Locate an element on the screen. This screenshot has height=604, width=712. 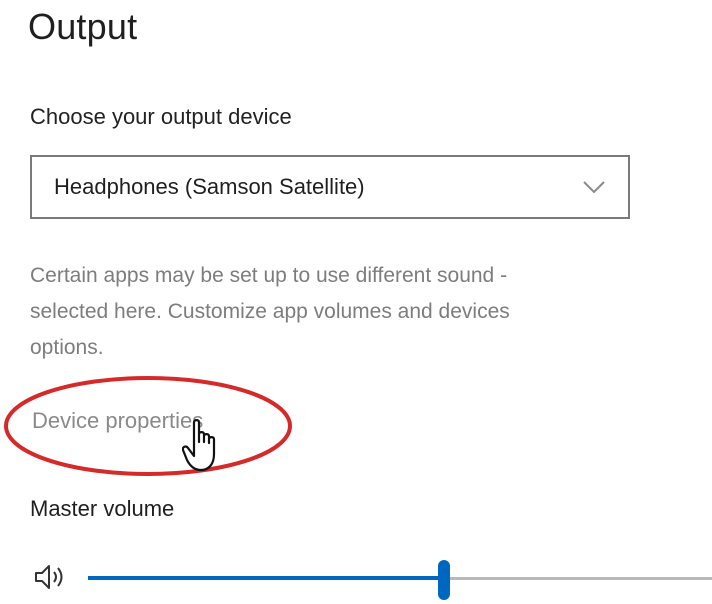
slider-thumb is located at coordinates (444, 580).